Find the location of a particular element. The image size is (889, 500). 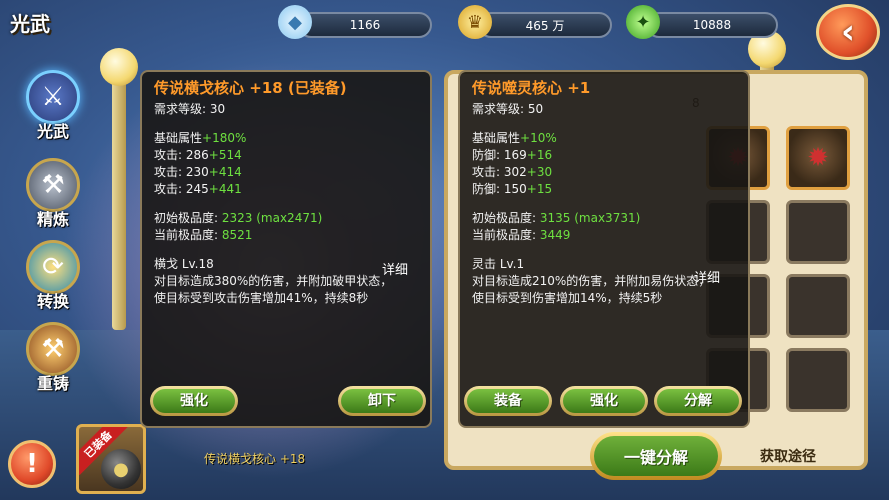

stat-line: 防御: 169+16 is located at coordinates (512, 155).